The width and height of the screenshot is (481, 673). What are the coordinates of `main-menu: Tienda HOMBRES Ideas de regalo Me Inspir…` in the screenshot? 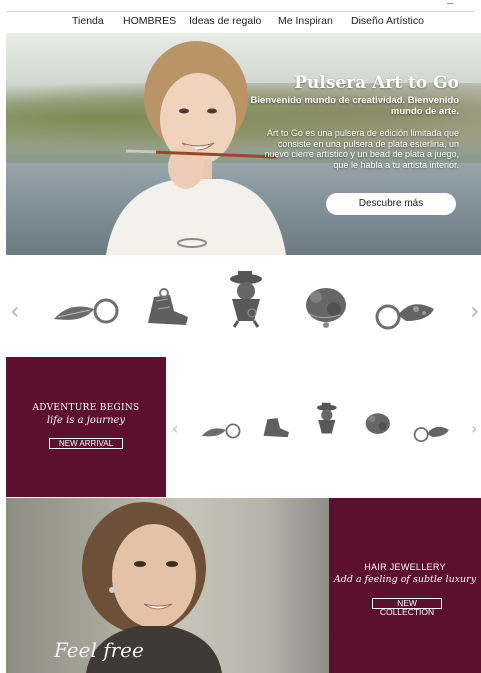 It's located at (240, 22).